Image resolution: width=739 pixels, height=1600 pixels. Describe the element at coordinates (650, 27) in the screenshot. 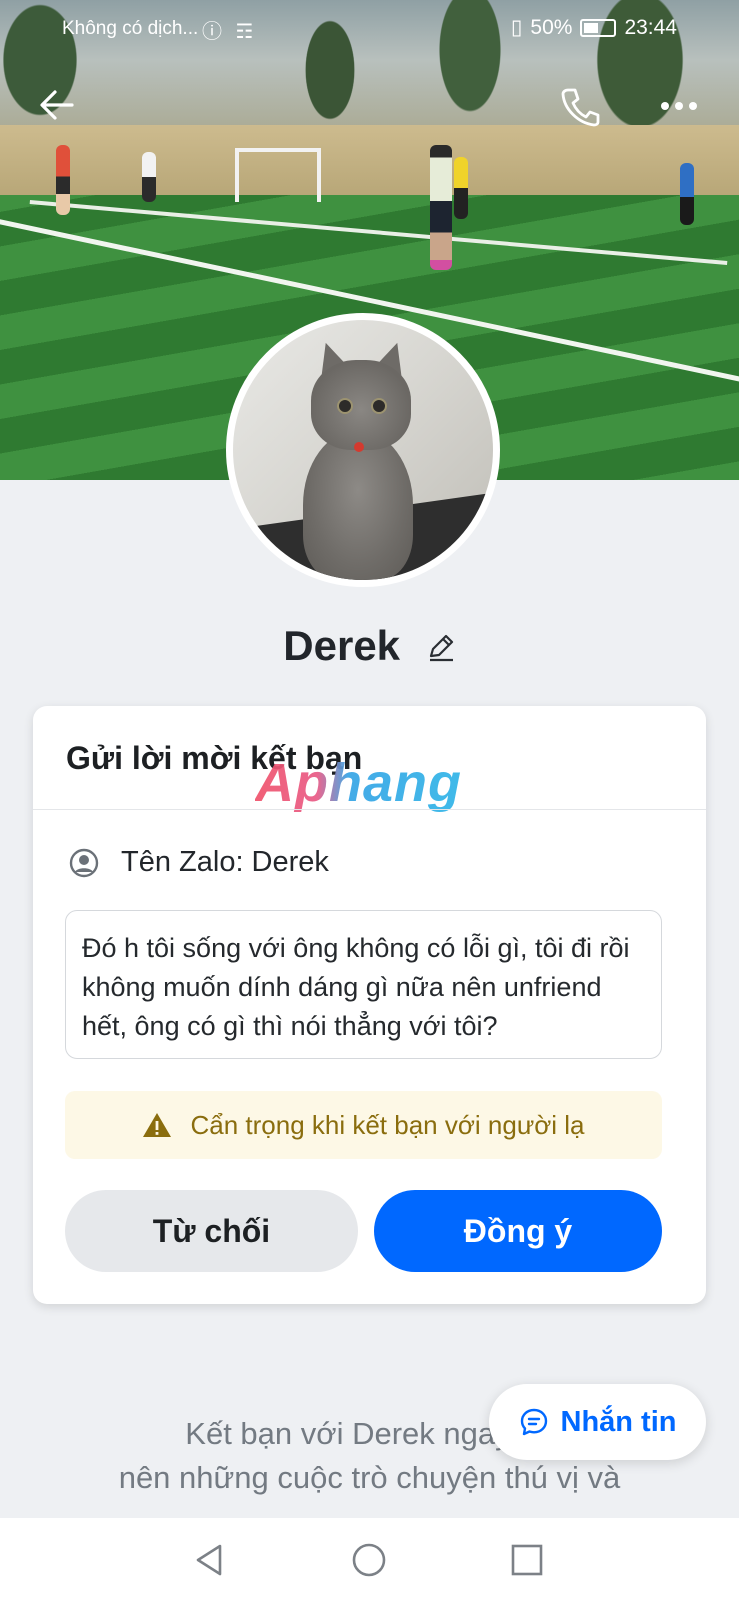

I see `clock: 23:44` at that location.